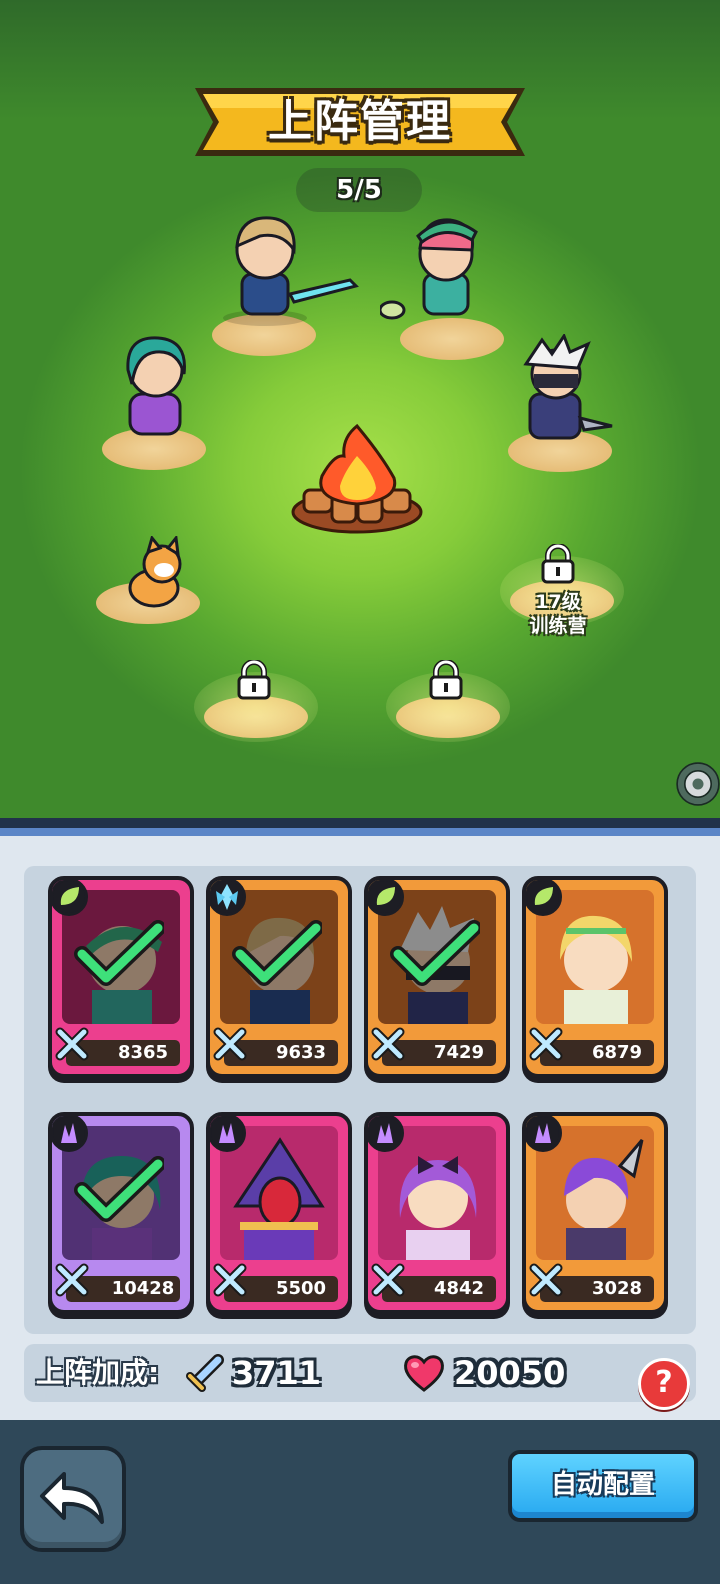 The image size is (720, 1584). What do you see at coordinates (98, 1372) in the screenshot?
I see `bonus-label: 上阵加成:` at bounding box center [98, 1372].